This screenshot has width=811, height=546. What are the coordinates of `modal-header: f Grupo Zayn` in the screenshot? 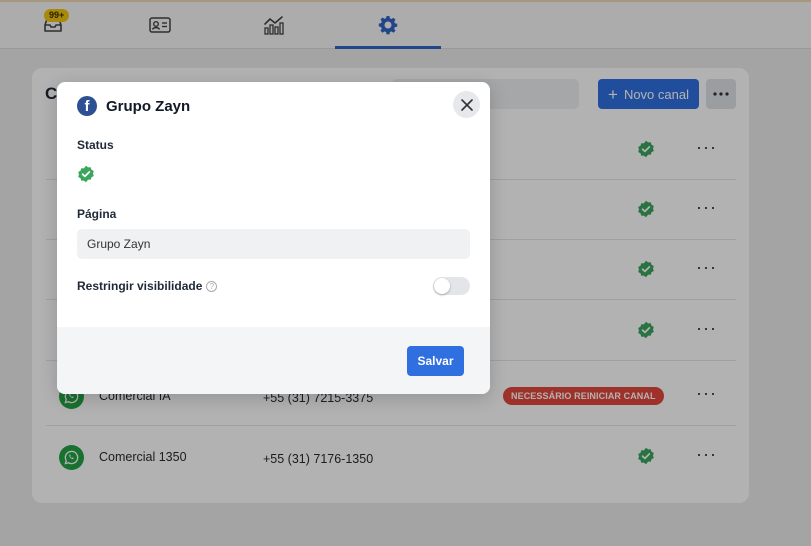 It's located at (133, 106).